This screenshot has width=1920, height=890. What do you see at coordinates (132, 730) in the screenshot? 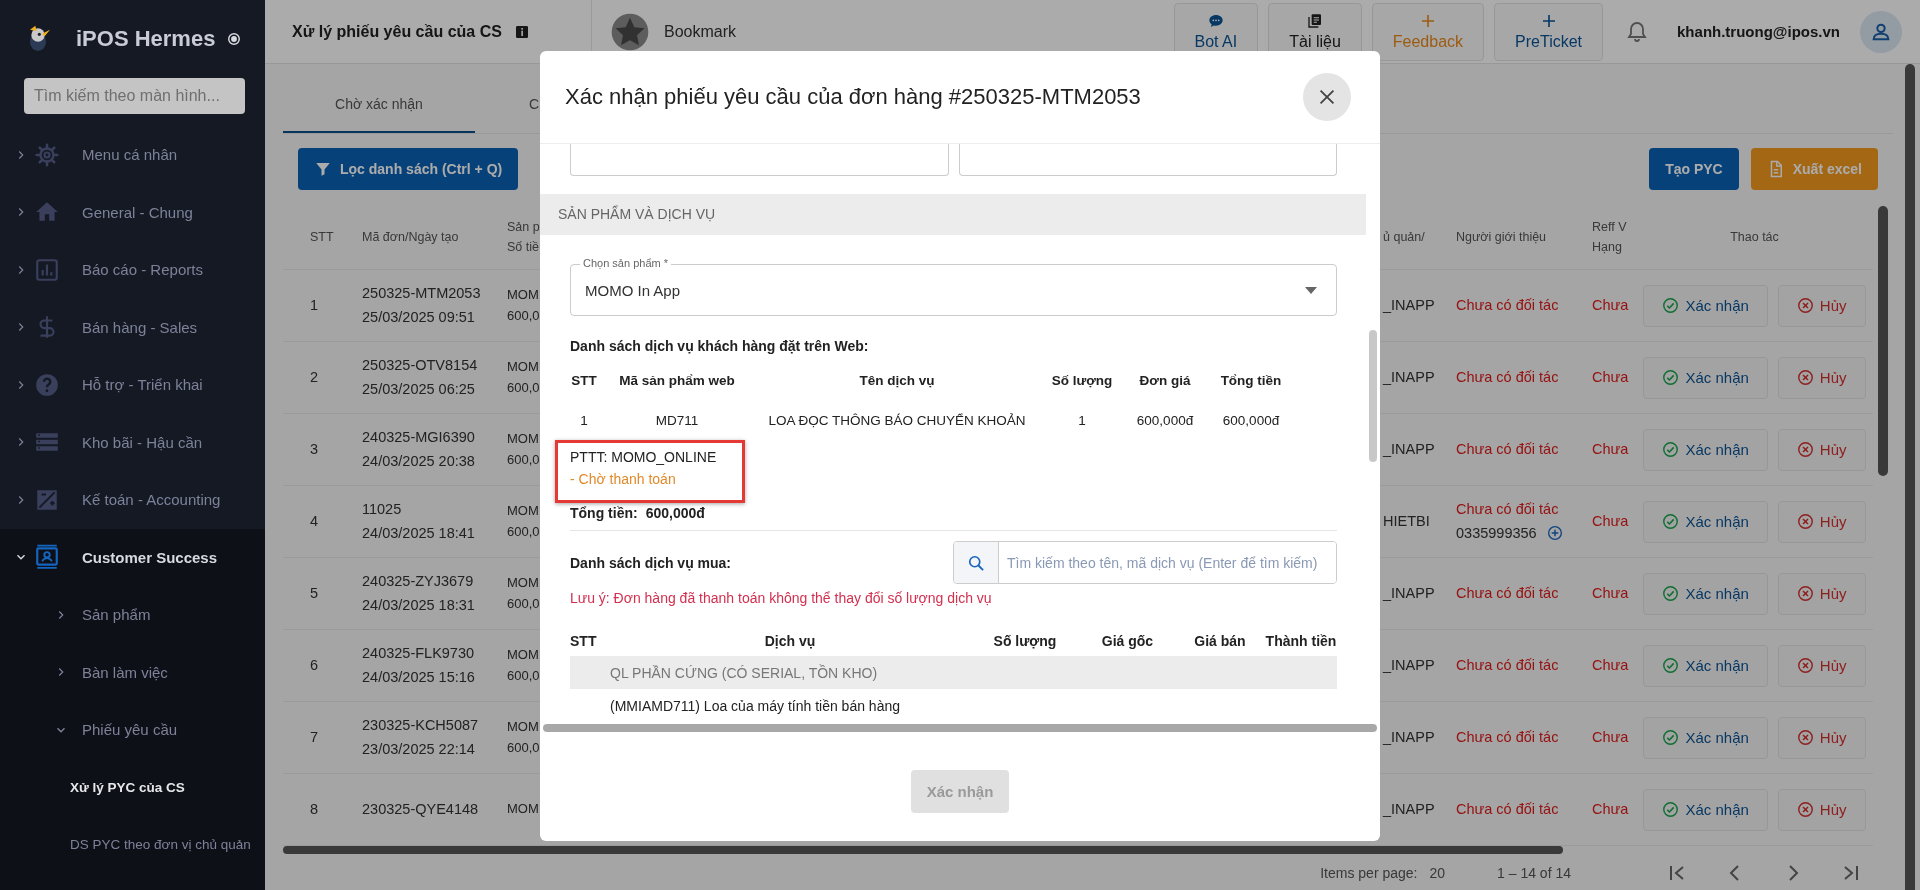
I see `sidebar-item: Phiếu yêu cầu` at bounding box center [132, 730].